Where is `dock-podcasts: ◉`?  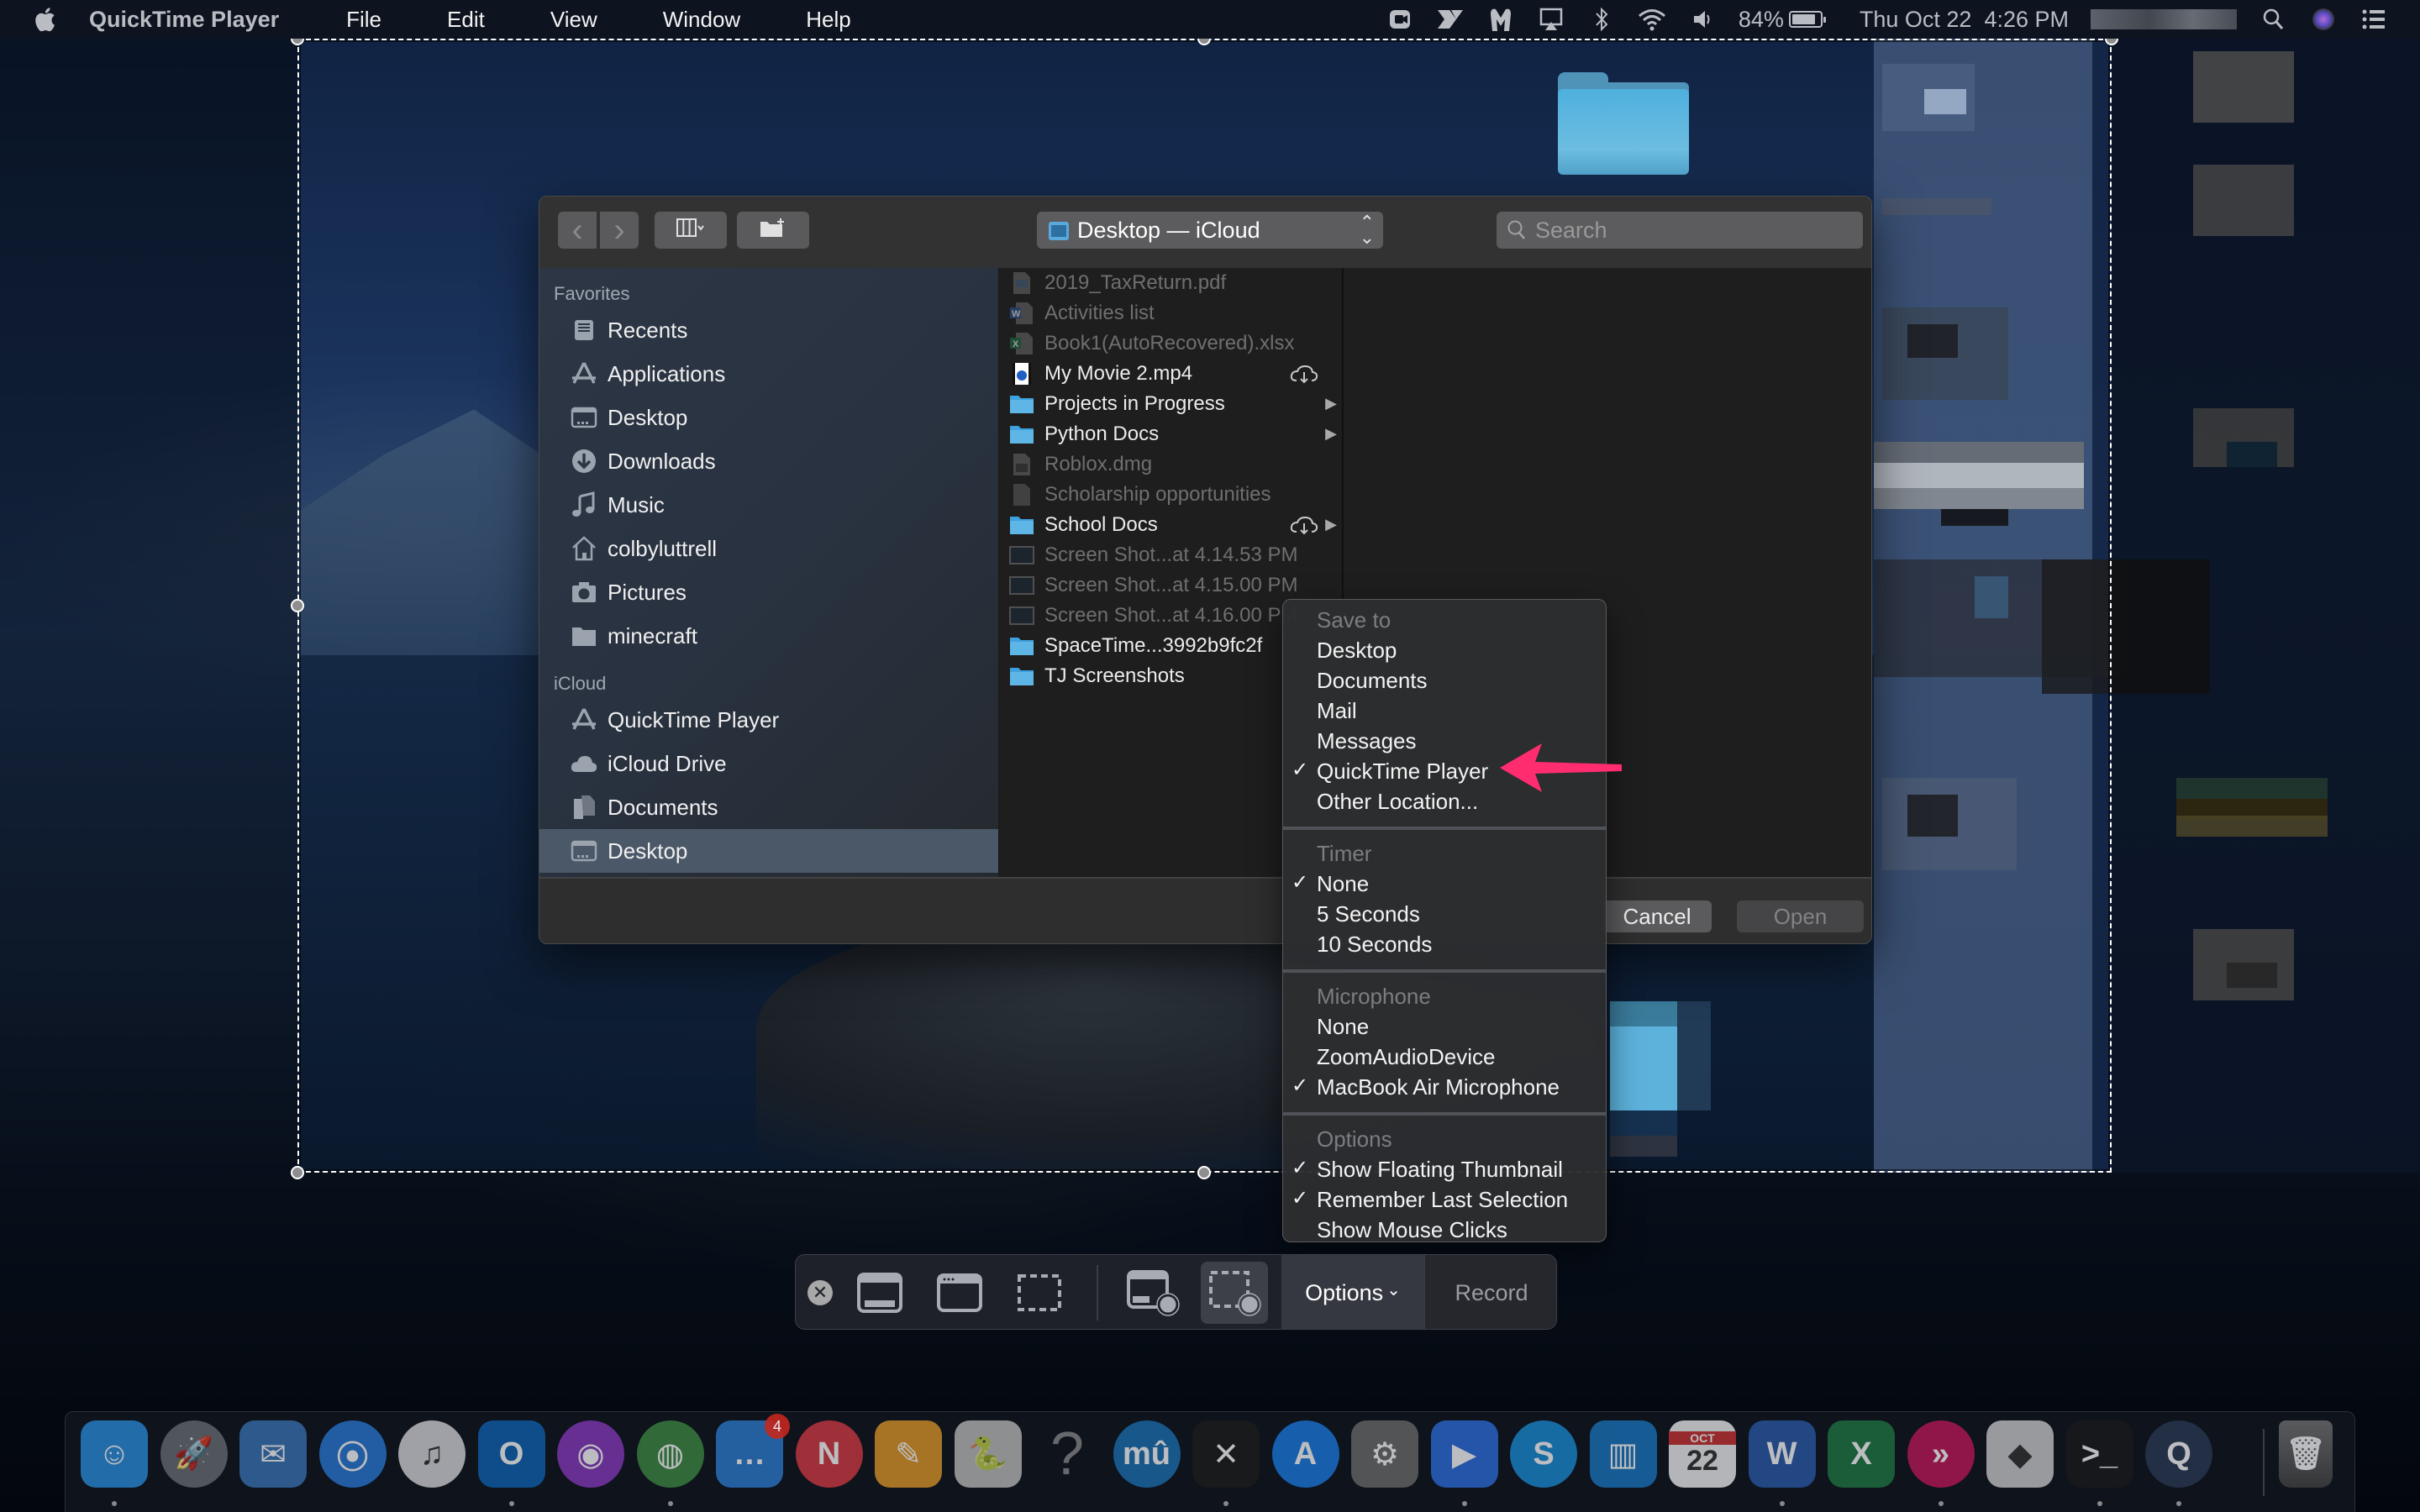 dock-podcasts: ◉ is located at coordinates (590, 1454).